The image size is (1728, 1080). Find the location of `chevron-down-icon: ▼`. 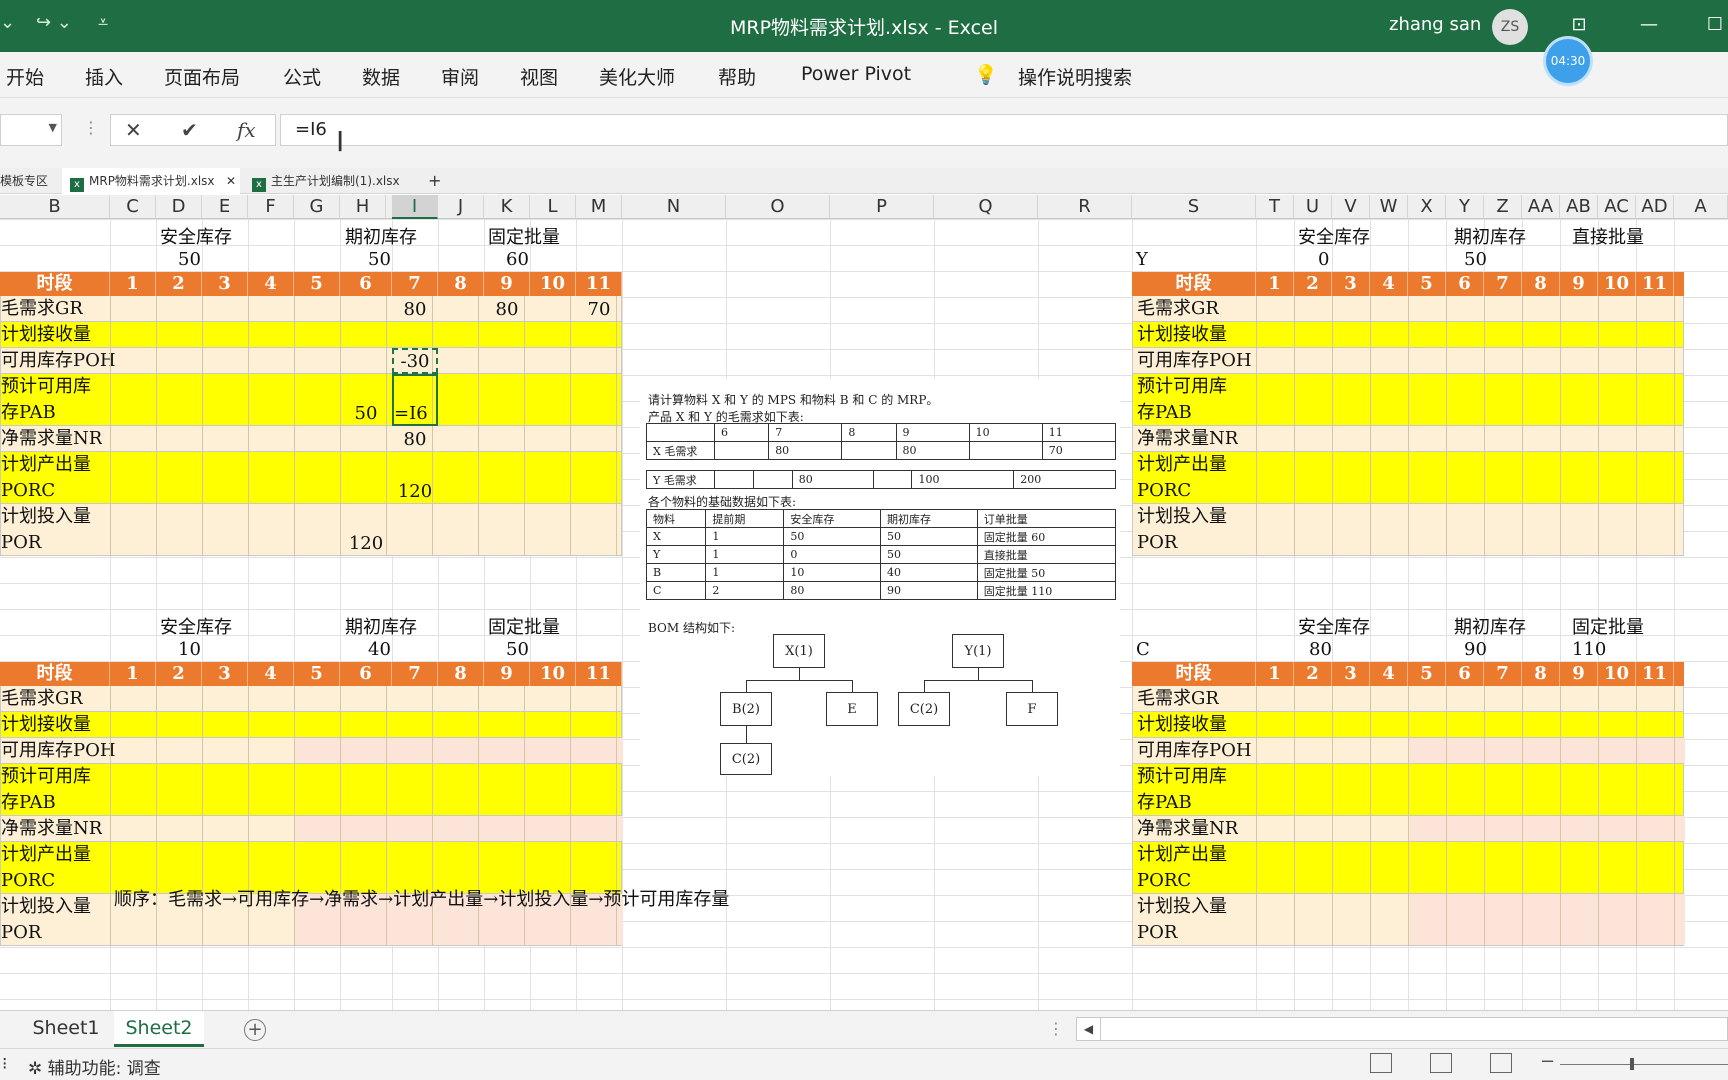

chevron-down-icon: ▼ is located at coordinates (53, 127).